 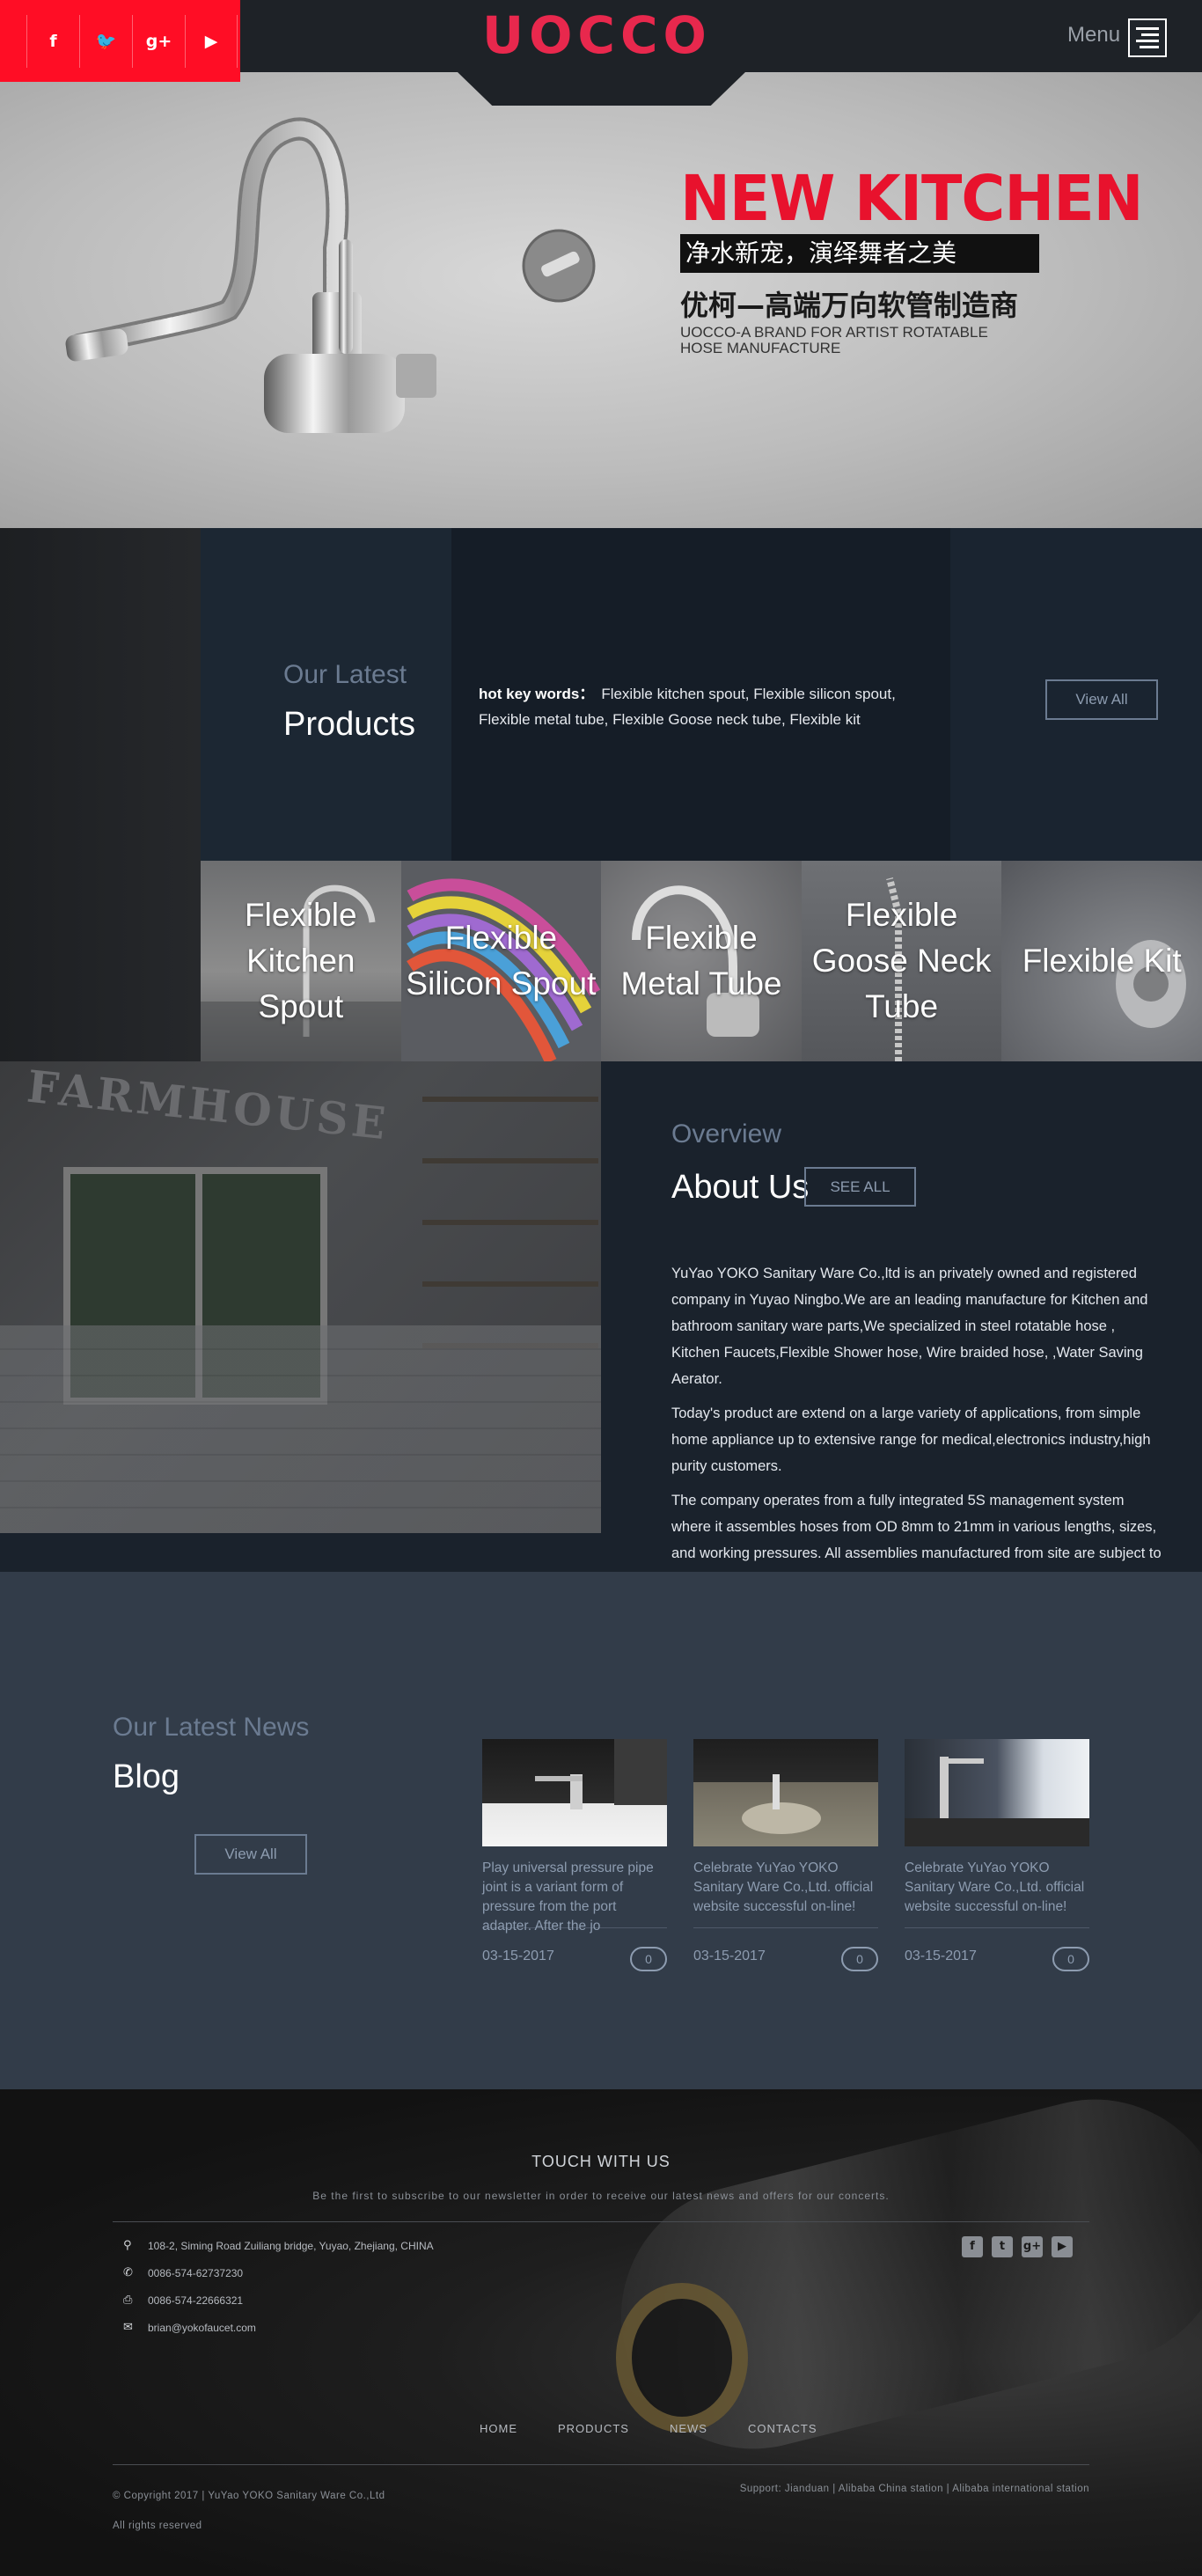 What do you see at coordinates (326, 694) in the screenshot?
I see `products-title-block` at bounding box center [326, 694].